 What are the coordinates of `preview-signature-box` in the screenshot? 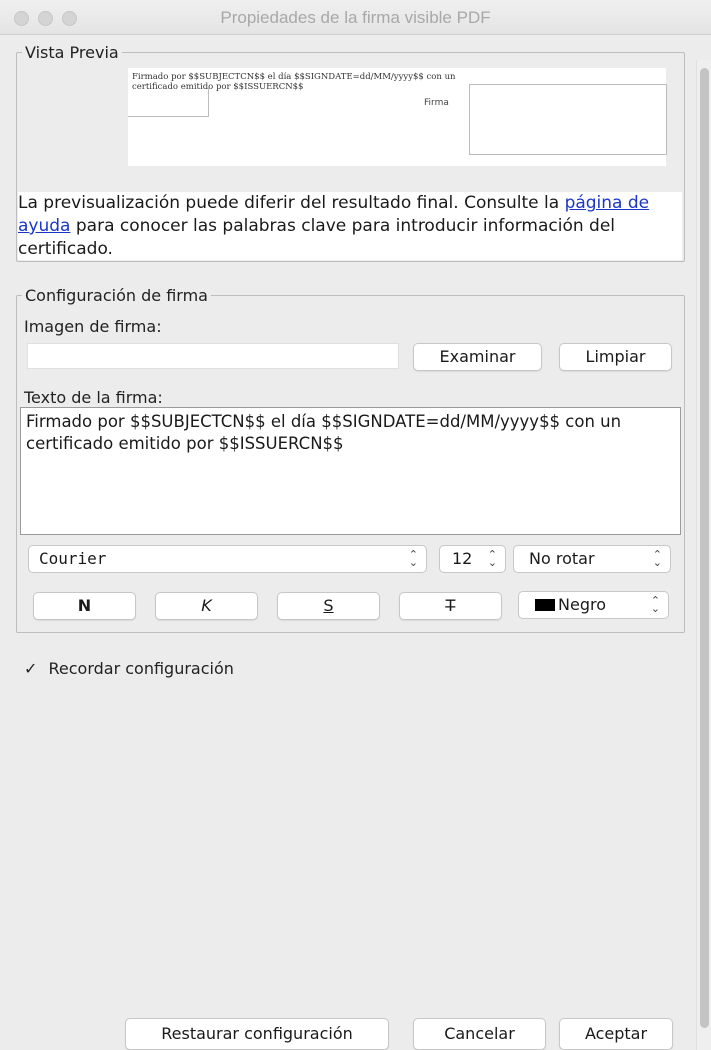 It's located at (568, 119).